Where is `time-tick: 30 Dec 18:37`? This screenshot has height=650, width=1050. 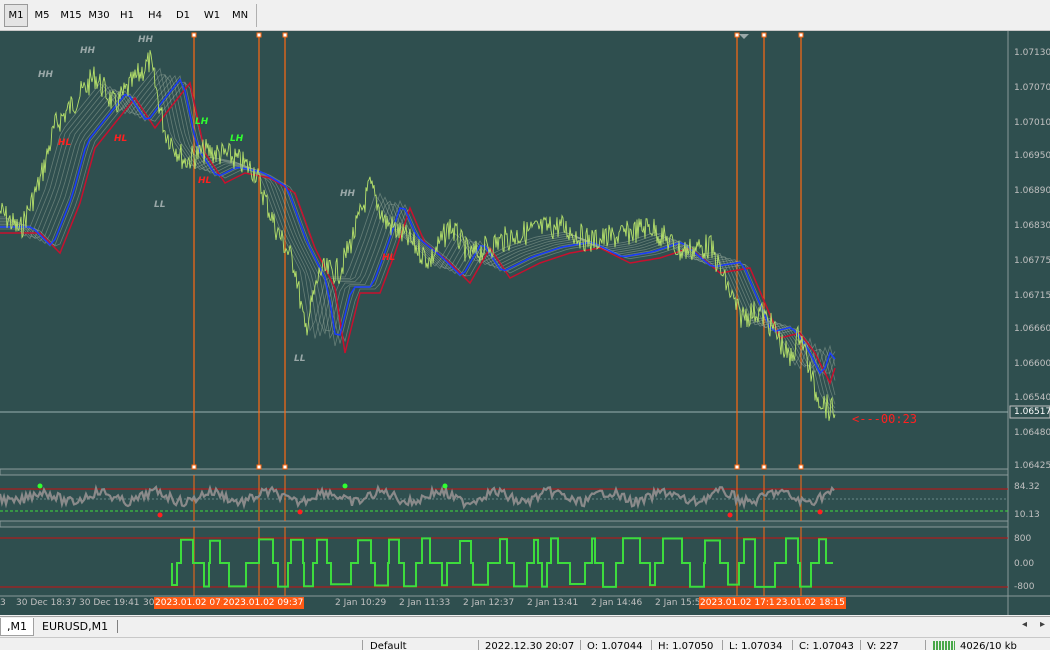 time-tick: 30 Dec 18:37 is located at coordinates (46, 603).